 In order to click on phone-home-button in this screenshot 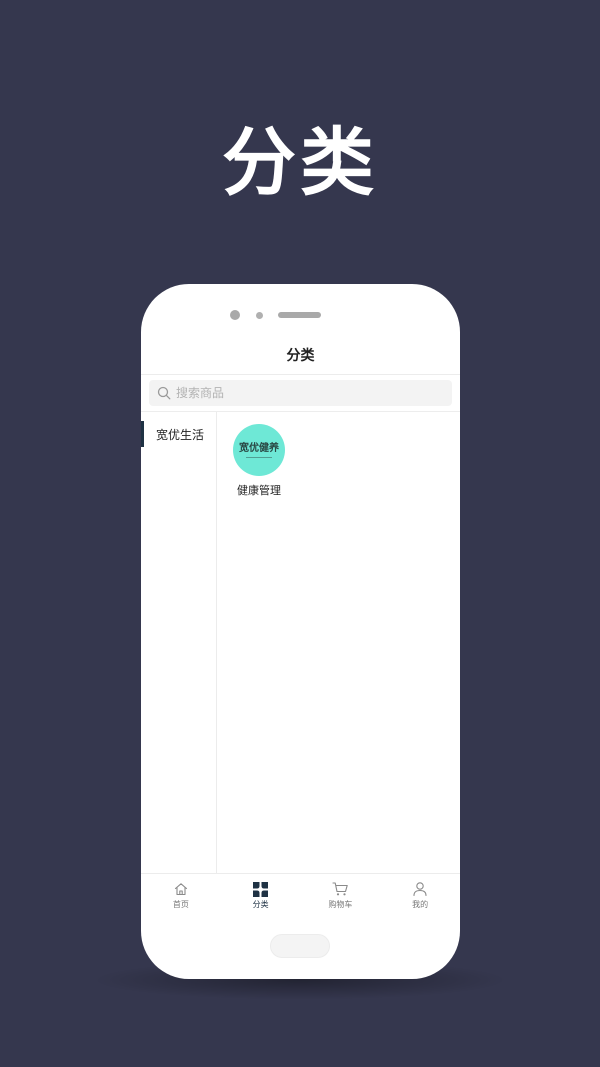, I will do `click(300, 946)`.